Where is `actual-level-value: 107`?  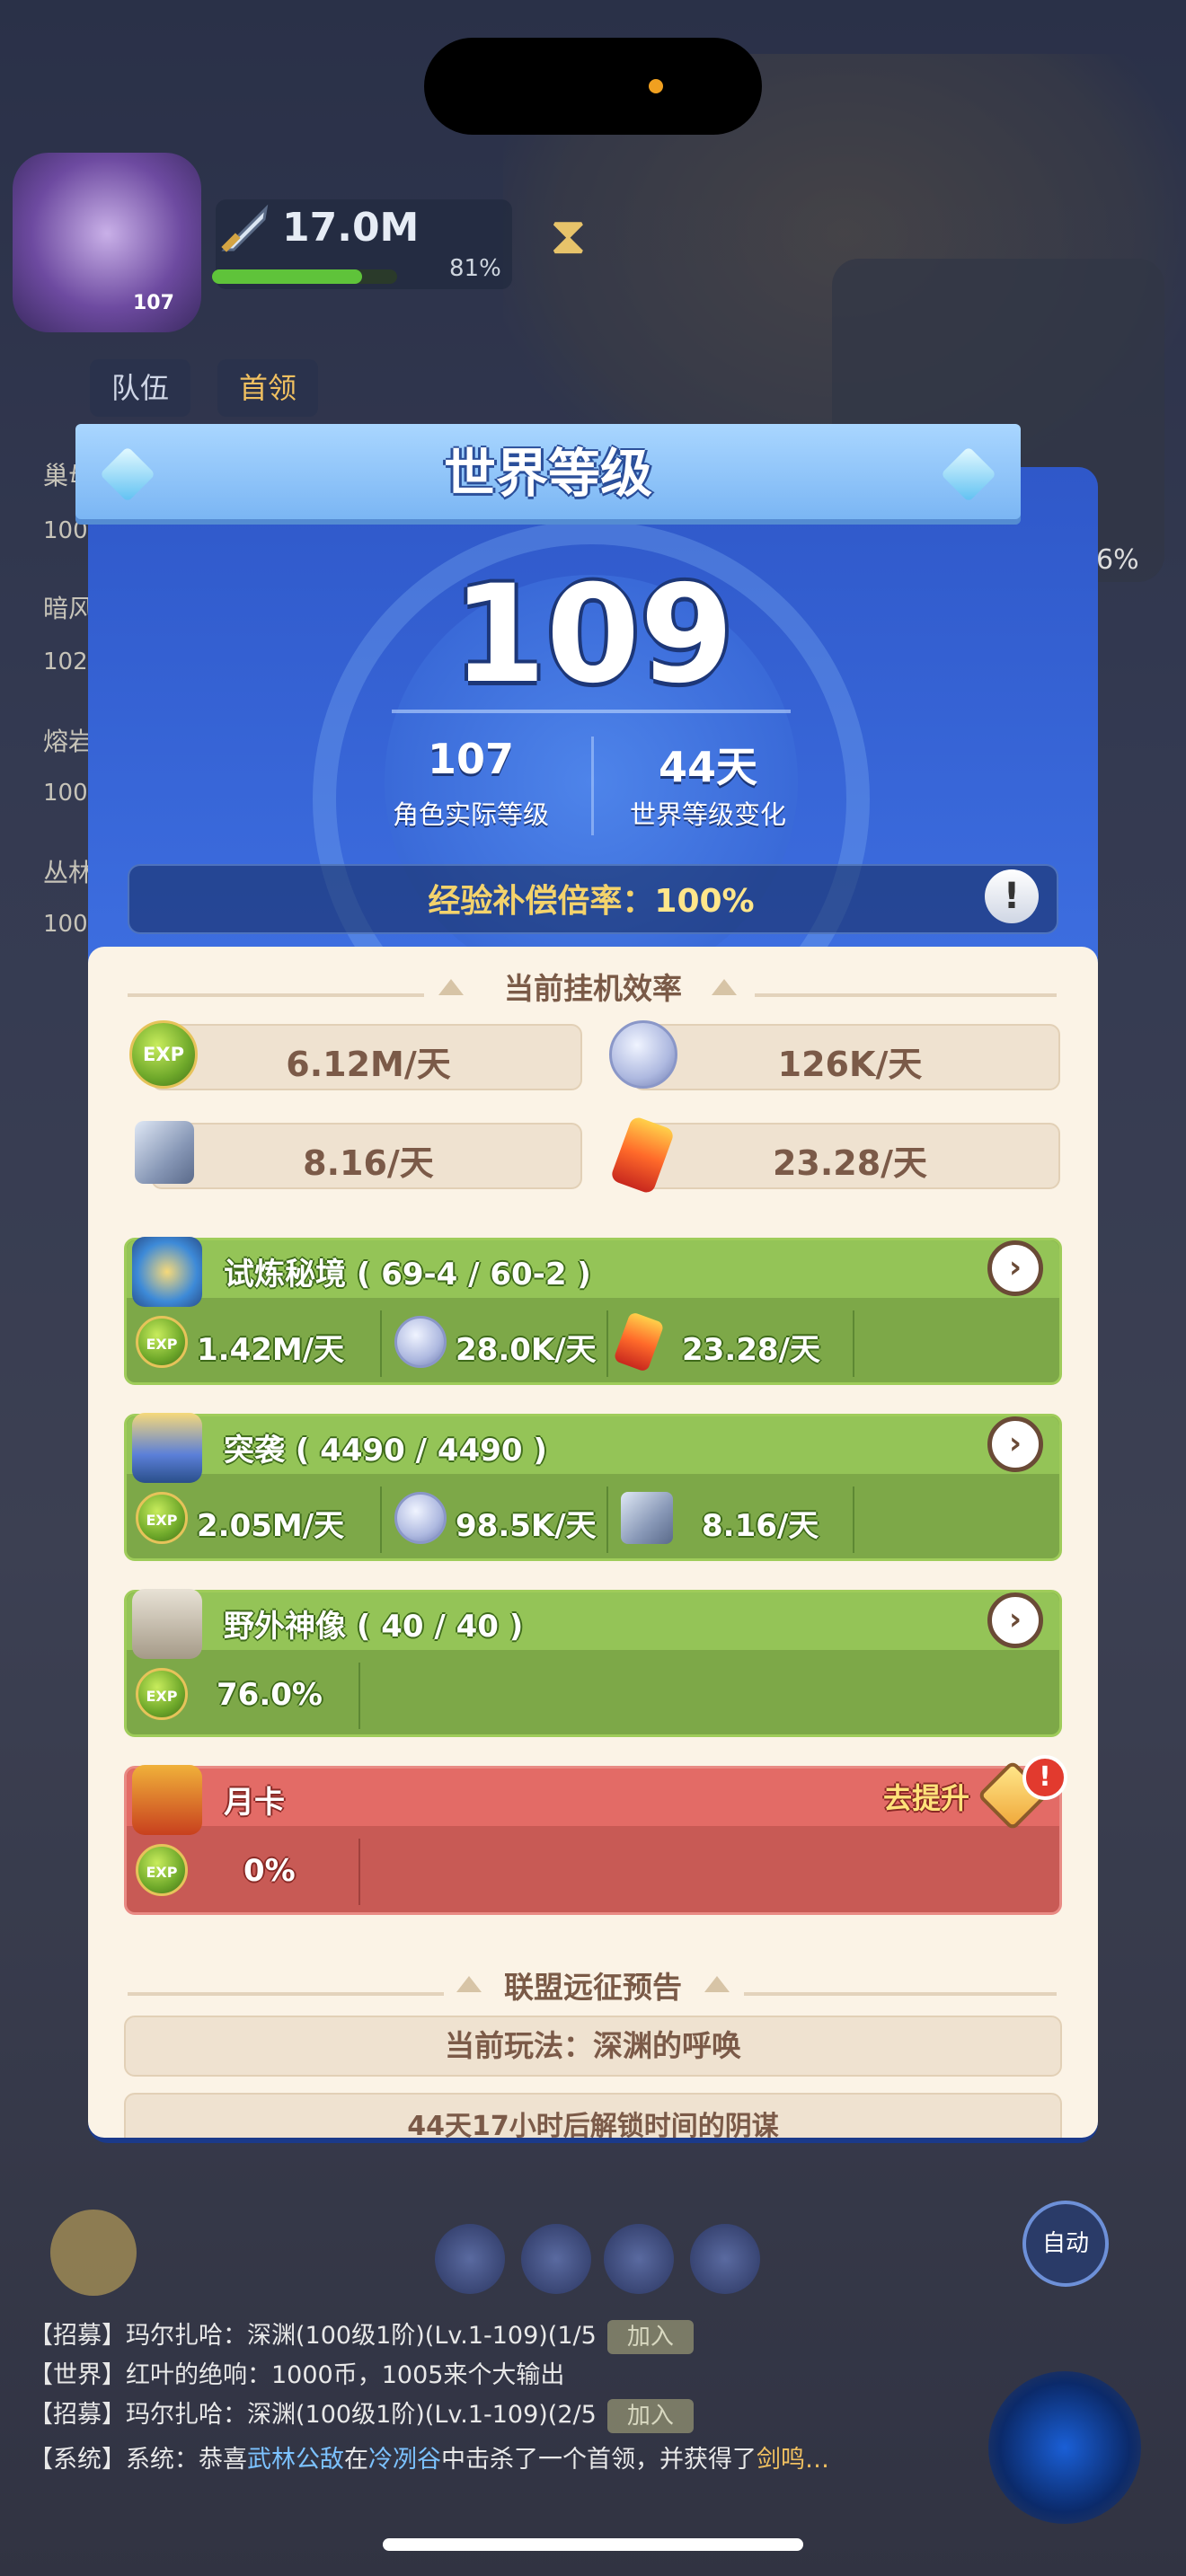 actual-level-value: 107 is located at coordinates (471, 759).